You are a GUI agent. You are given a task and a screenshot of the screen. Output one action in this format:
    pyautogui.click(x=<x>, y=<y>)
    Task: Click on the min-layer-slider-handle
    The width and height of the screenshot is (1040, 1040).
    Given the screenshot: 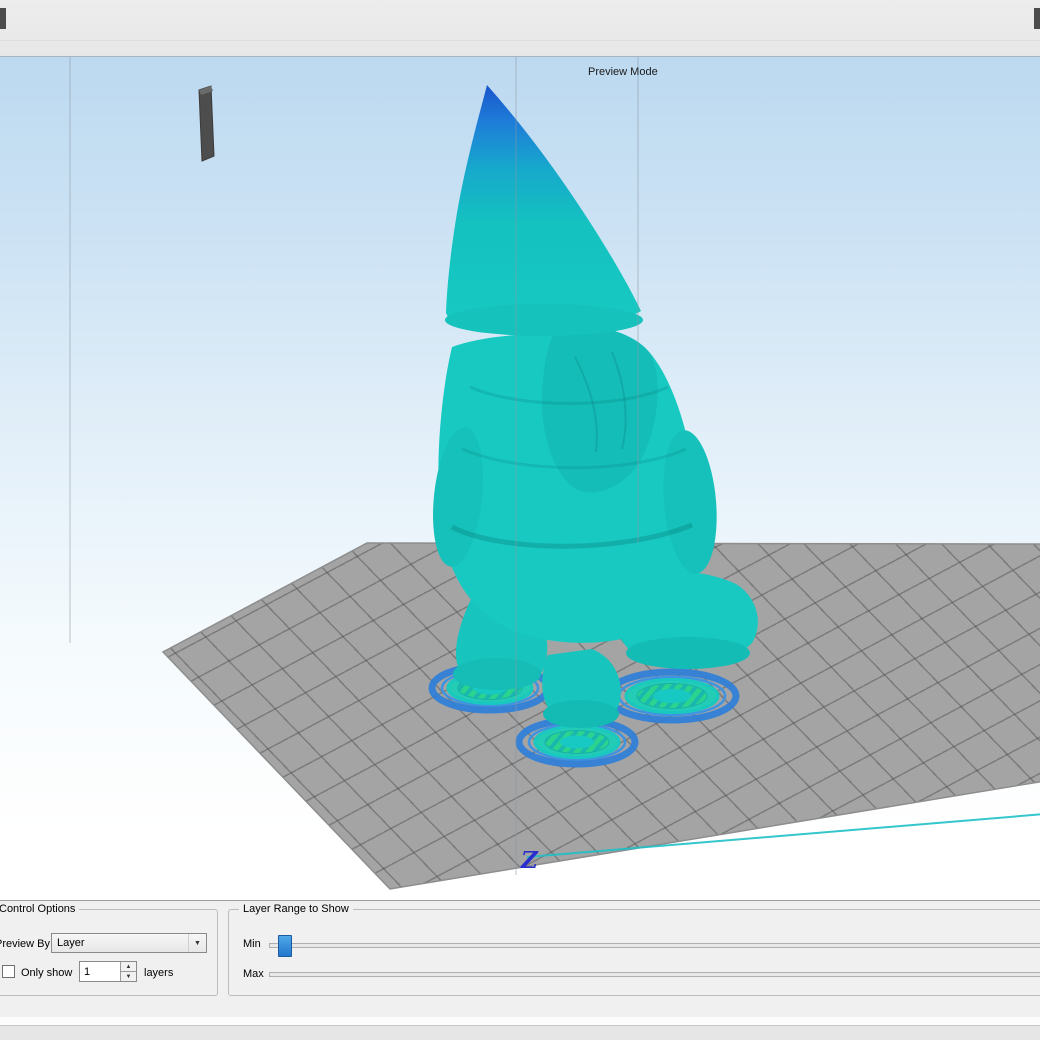 What is the action you would take?
    pyautogui.click(x=285, y=946)
    